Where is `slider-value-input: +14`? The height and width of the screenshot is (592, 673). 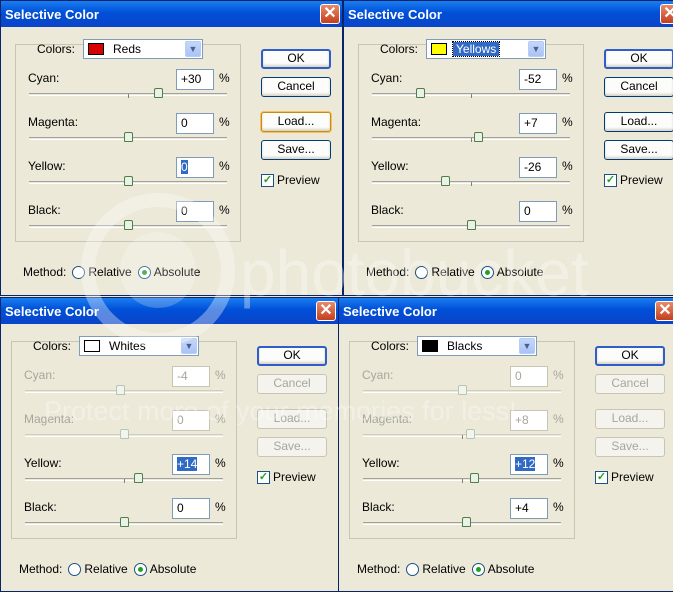 slider-value-input: +14 is located at coordinates (191, 464).